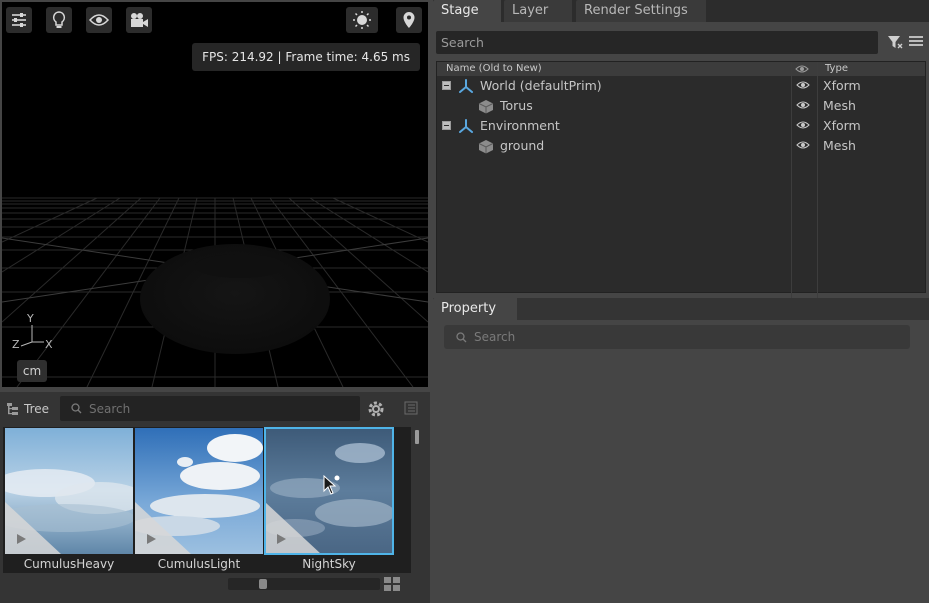 The height and width of the screenshot is (603, 929). Describe the element at coordinates (802, 69) in the screenshot. I see `visibility-column-eye-icon` at that location.